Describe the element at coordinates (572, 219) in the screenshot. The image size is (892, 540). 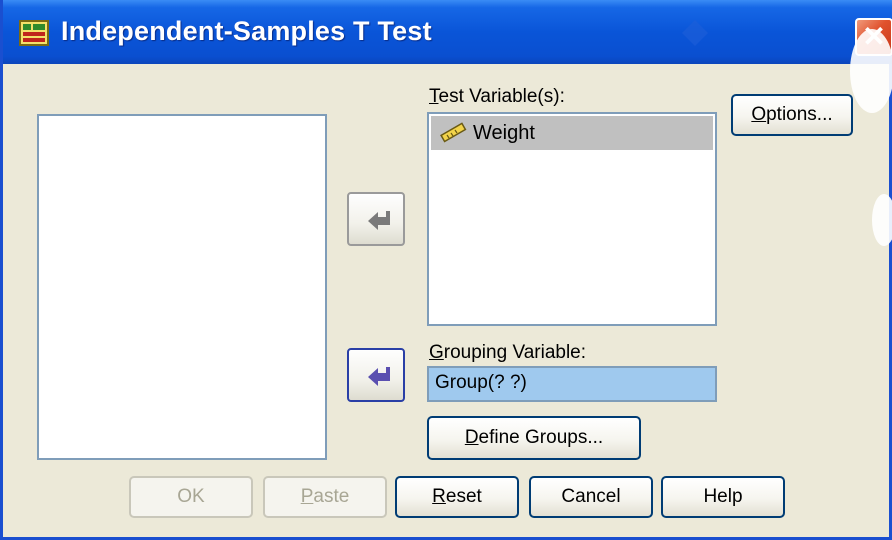
I see `test-variables-list: Weight` at that location.